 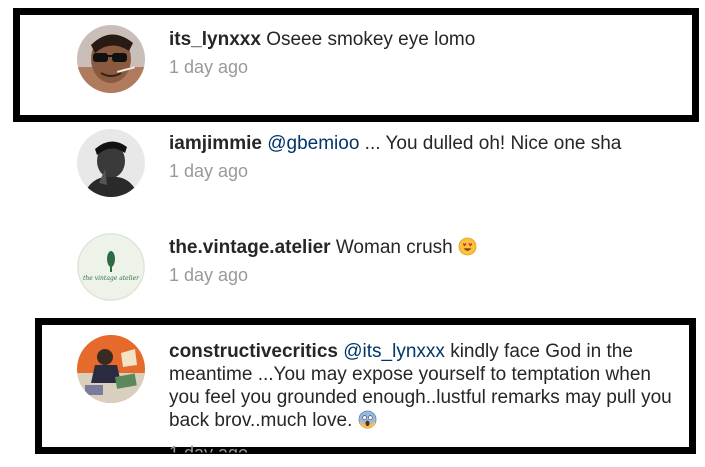 I want to click on comment-text: the.vintage.atelier Woman crush, so click(x=426, y=247).